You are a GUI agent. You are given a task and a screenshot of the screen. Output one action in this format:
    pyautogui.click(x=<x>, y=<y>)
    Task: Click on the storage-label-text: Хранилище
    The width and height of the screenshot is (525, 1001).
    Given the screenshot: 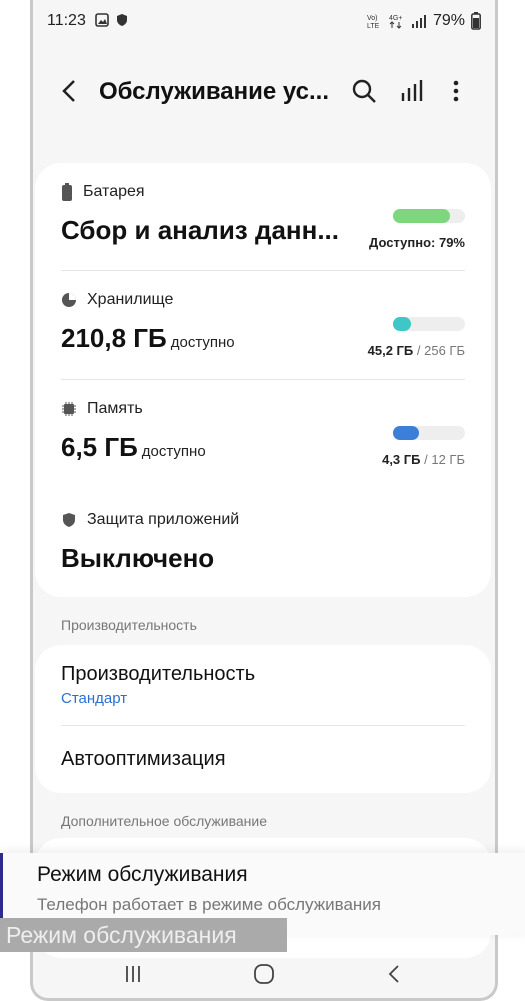 What is the action you would take?
    pyautogui.click(x=130, y=299)
    